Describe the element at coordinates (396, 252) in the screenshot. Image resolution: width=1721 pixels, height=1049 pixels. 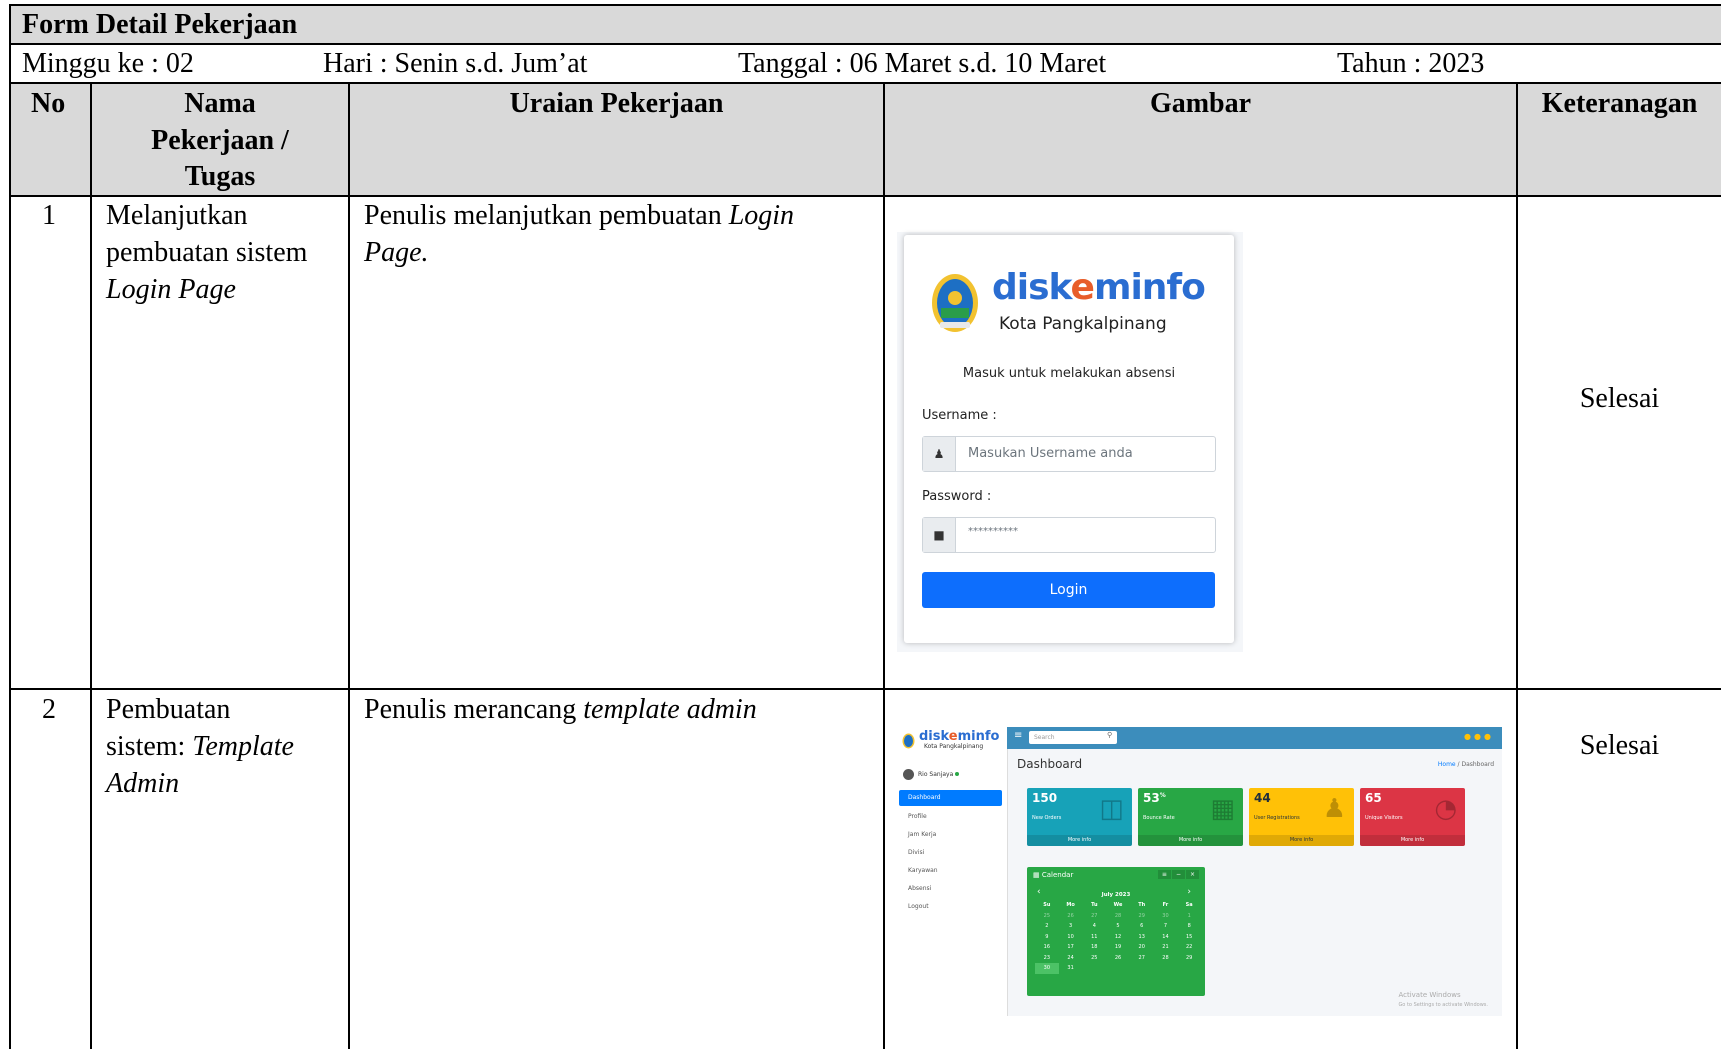
I see `row-1-uraian-2-italic: Page.` at that location.